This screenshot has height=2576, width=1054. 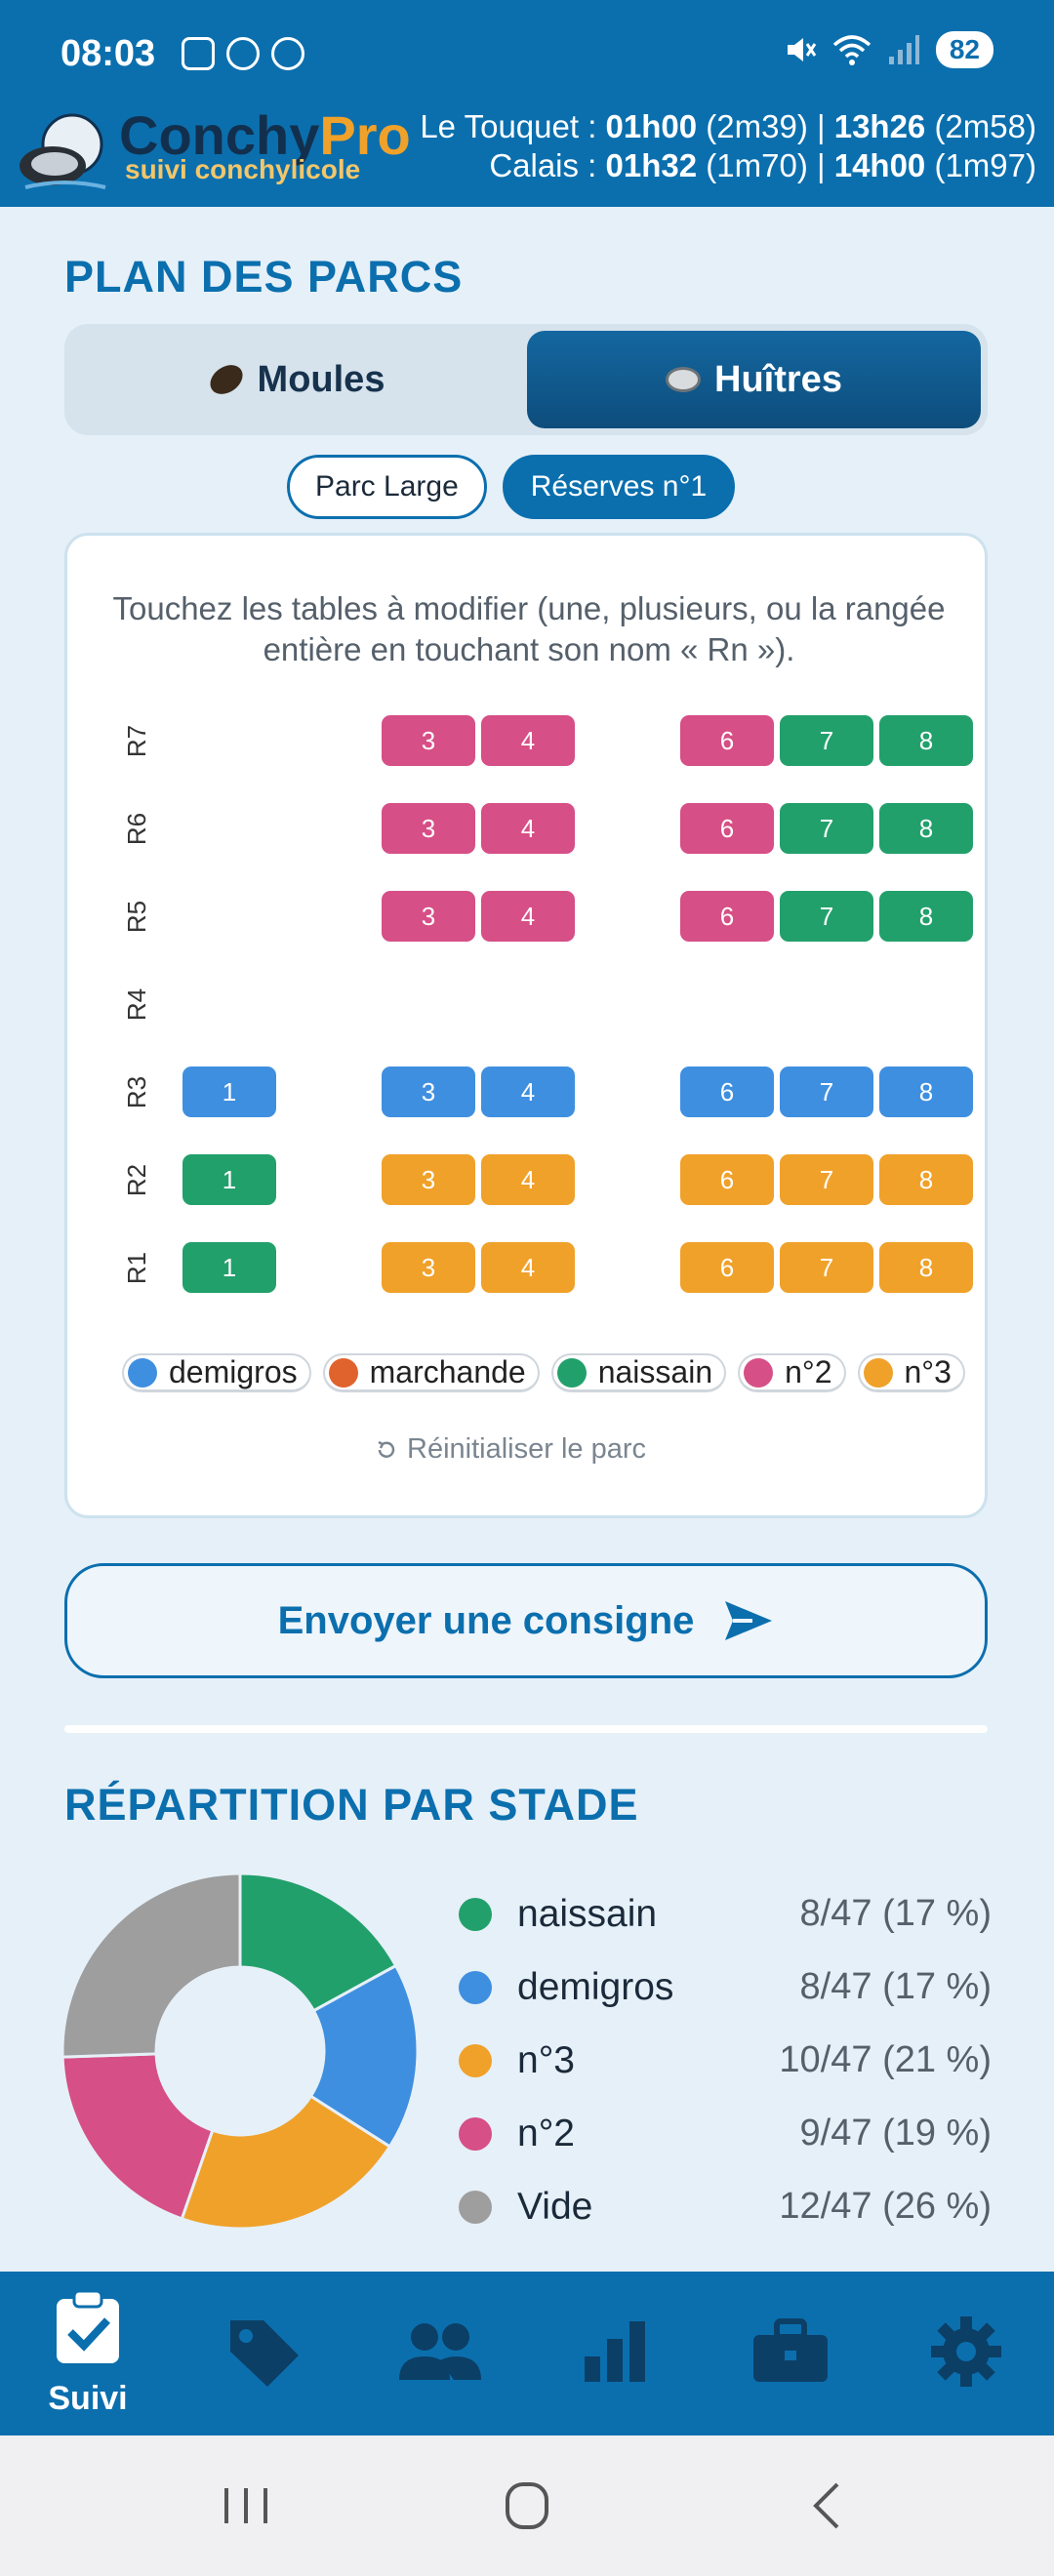 I want to click on table-r3-3: 3, so click(x=428, y=1092).